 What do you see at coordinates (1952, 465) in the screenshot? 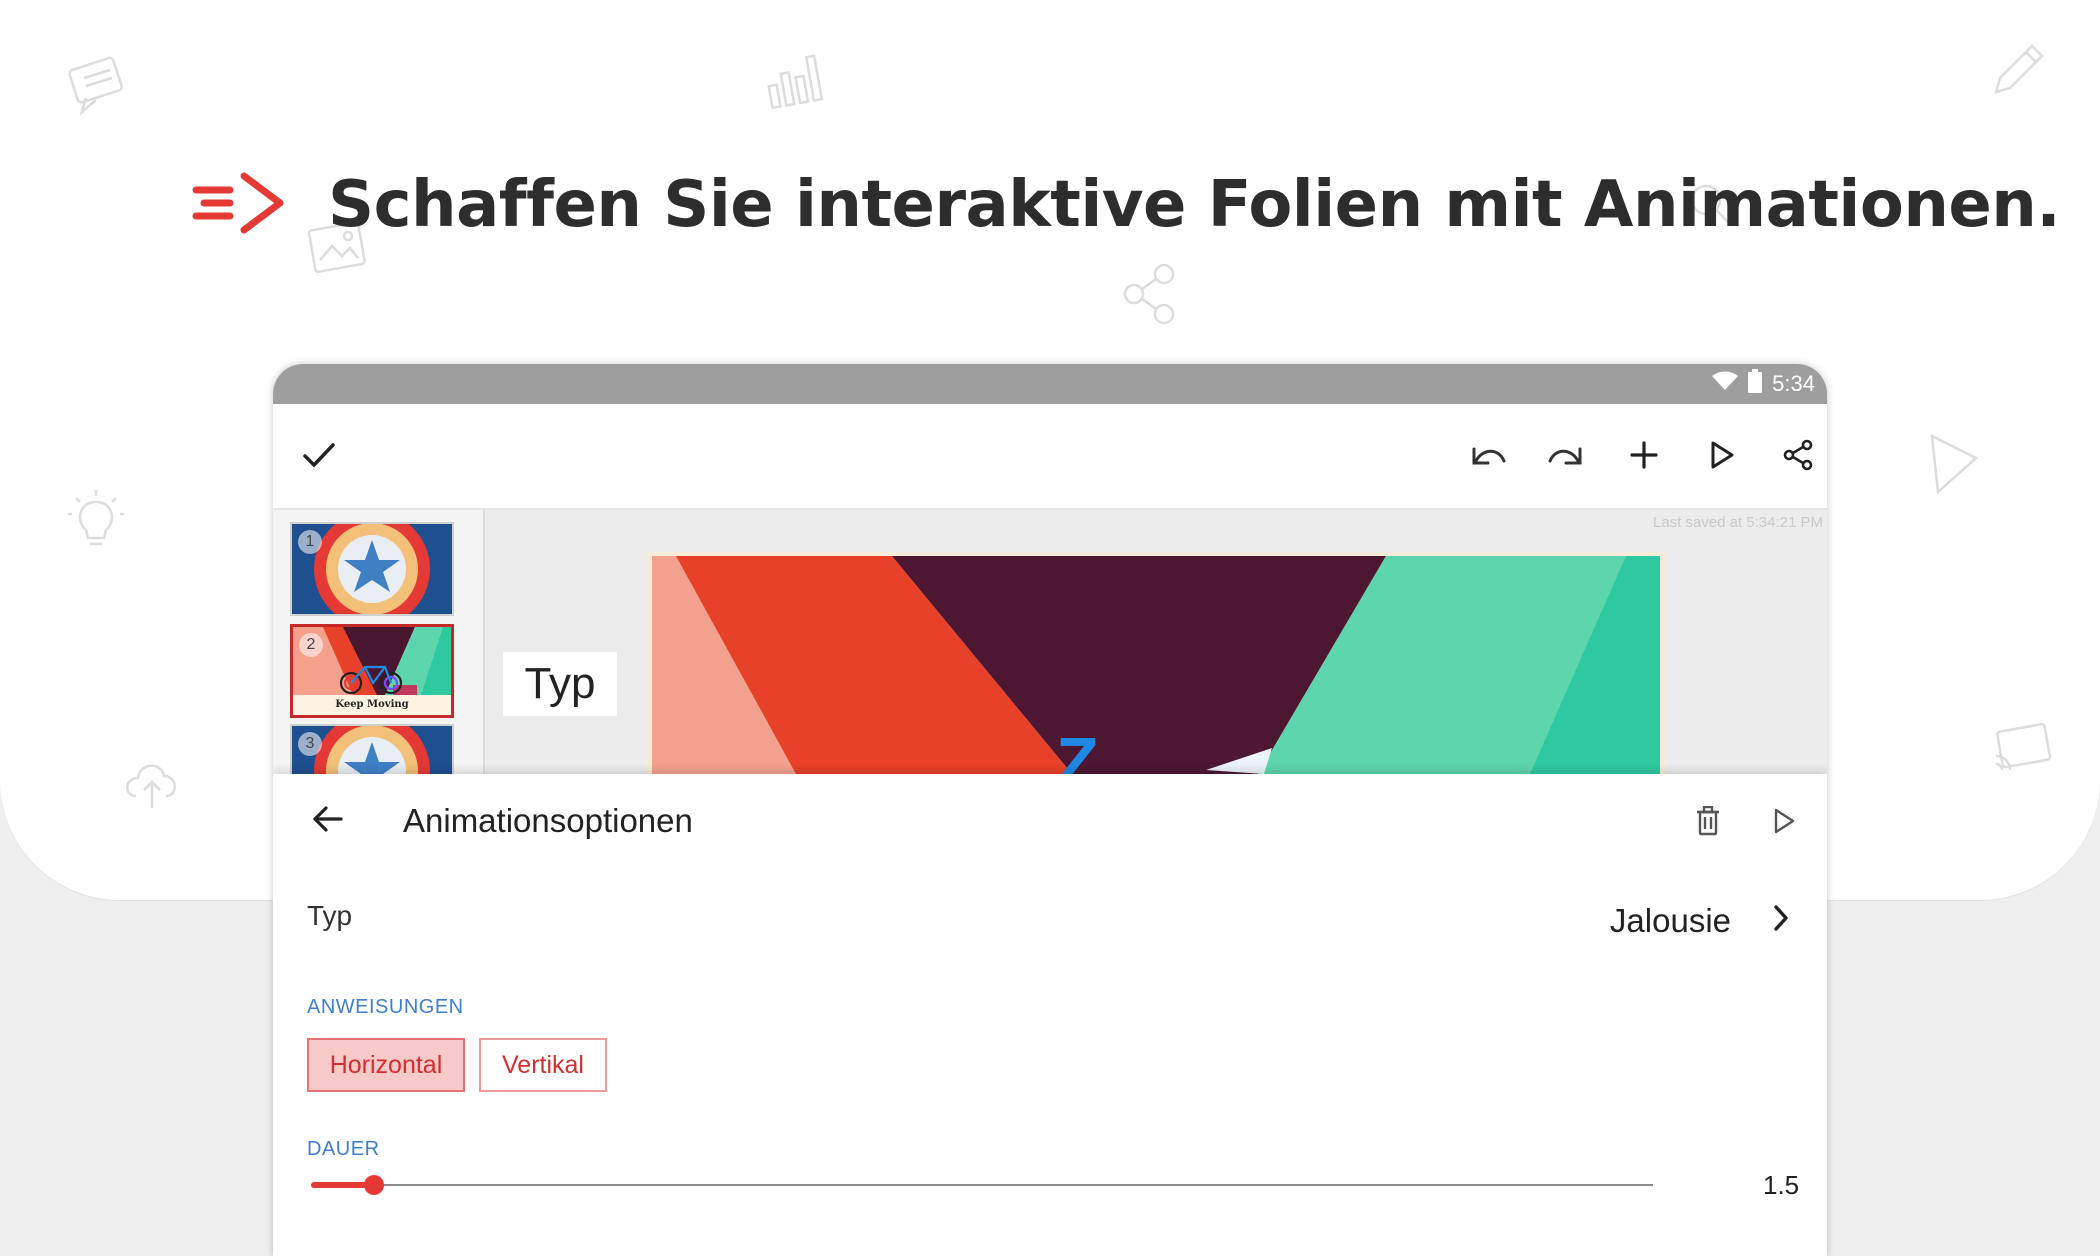
I see `play-outline-icon` at bounding box center [1952, 465].